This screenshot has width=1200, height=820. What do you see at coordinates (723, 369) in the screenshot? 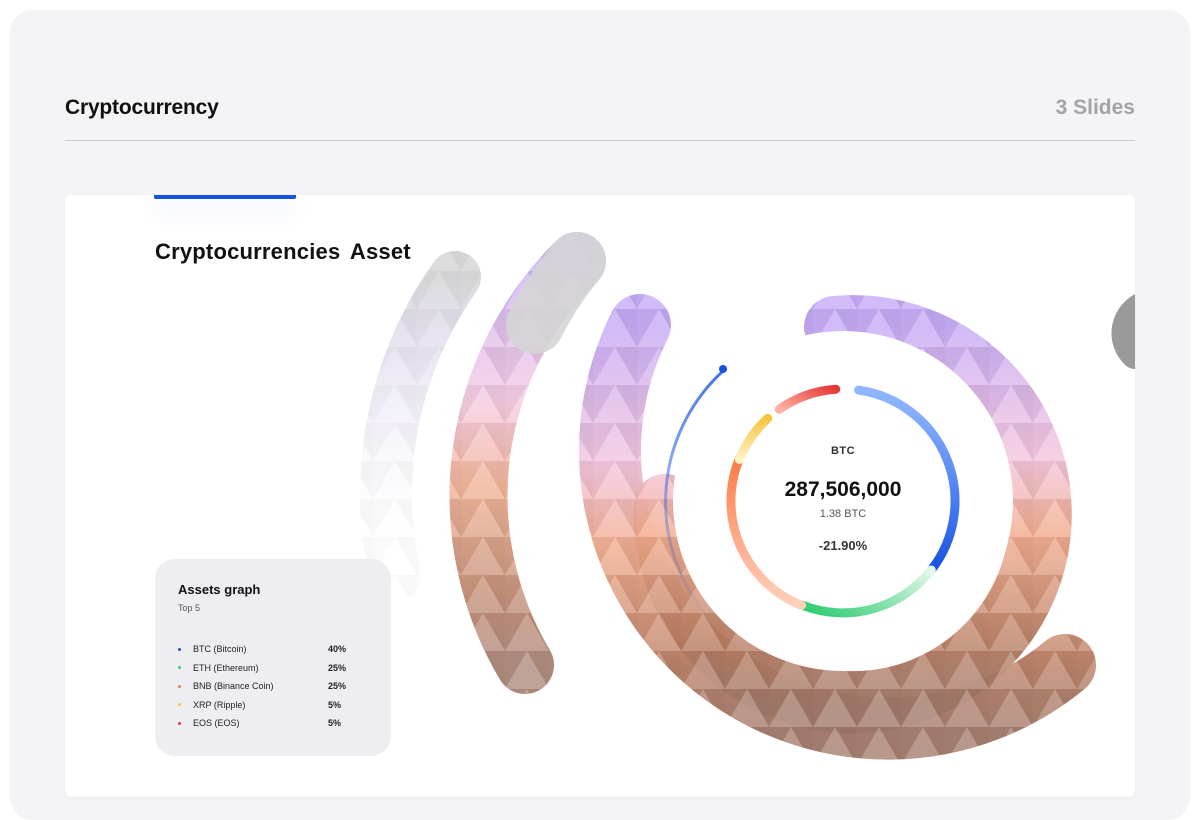
I see `progress-dot` at bounding box center [723, 369].